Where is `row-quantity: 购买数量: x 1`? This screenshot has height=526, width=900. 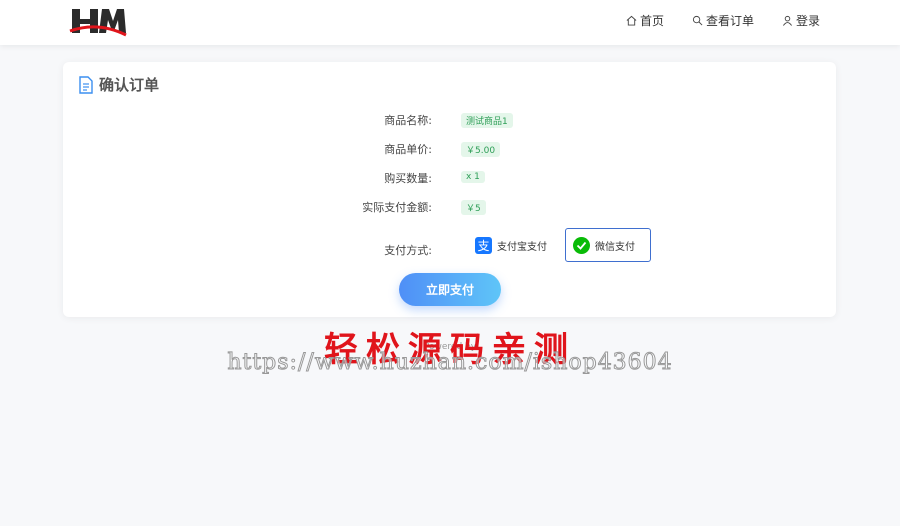
row-quantity: 购买数量: x 1 is located at coordinates (449, 178).